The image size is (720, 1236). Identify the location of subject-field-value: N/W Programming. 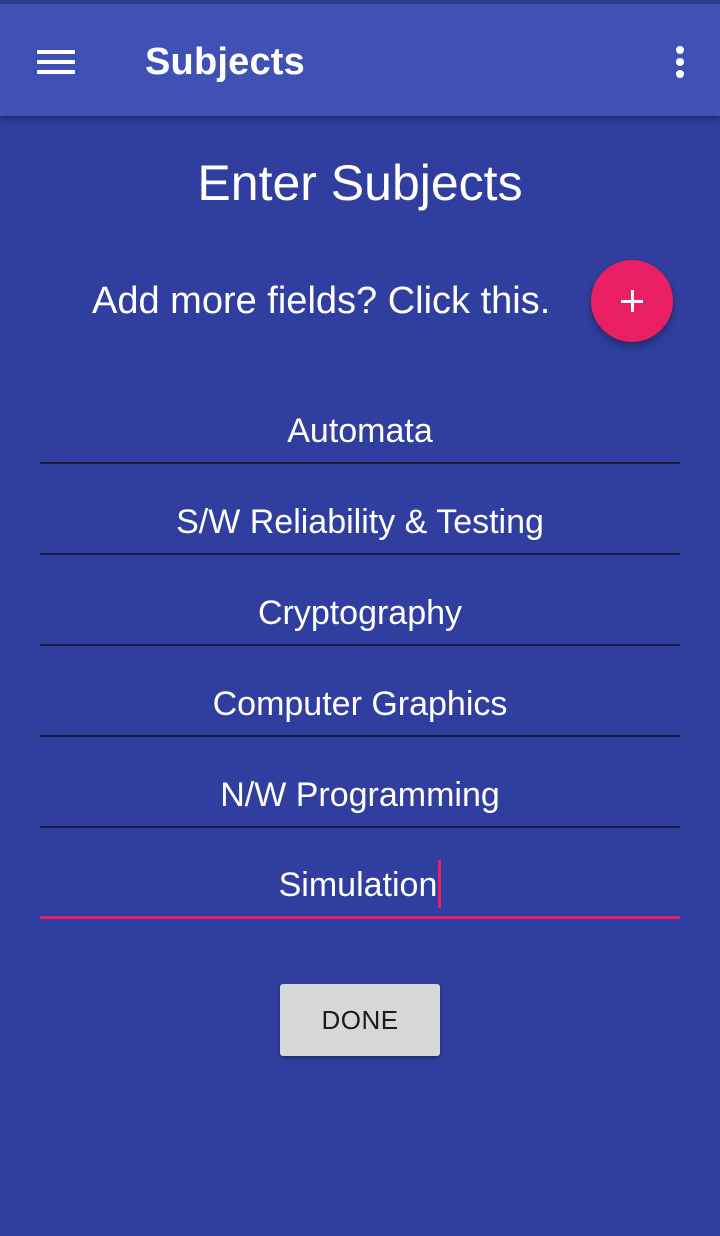
(360, 795).